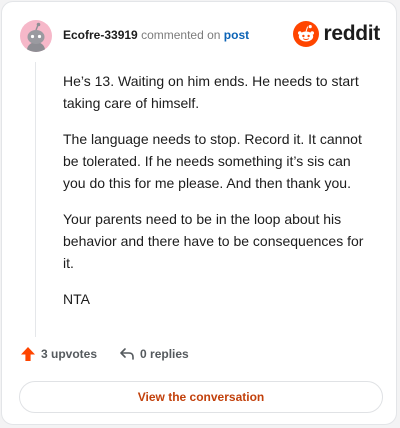 The width and height of the screenshot is (400, 428). I want to click on action-text: commented on, so click(181, 35).